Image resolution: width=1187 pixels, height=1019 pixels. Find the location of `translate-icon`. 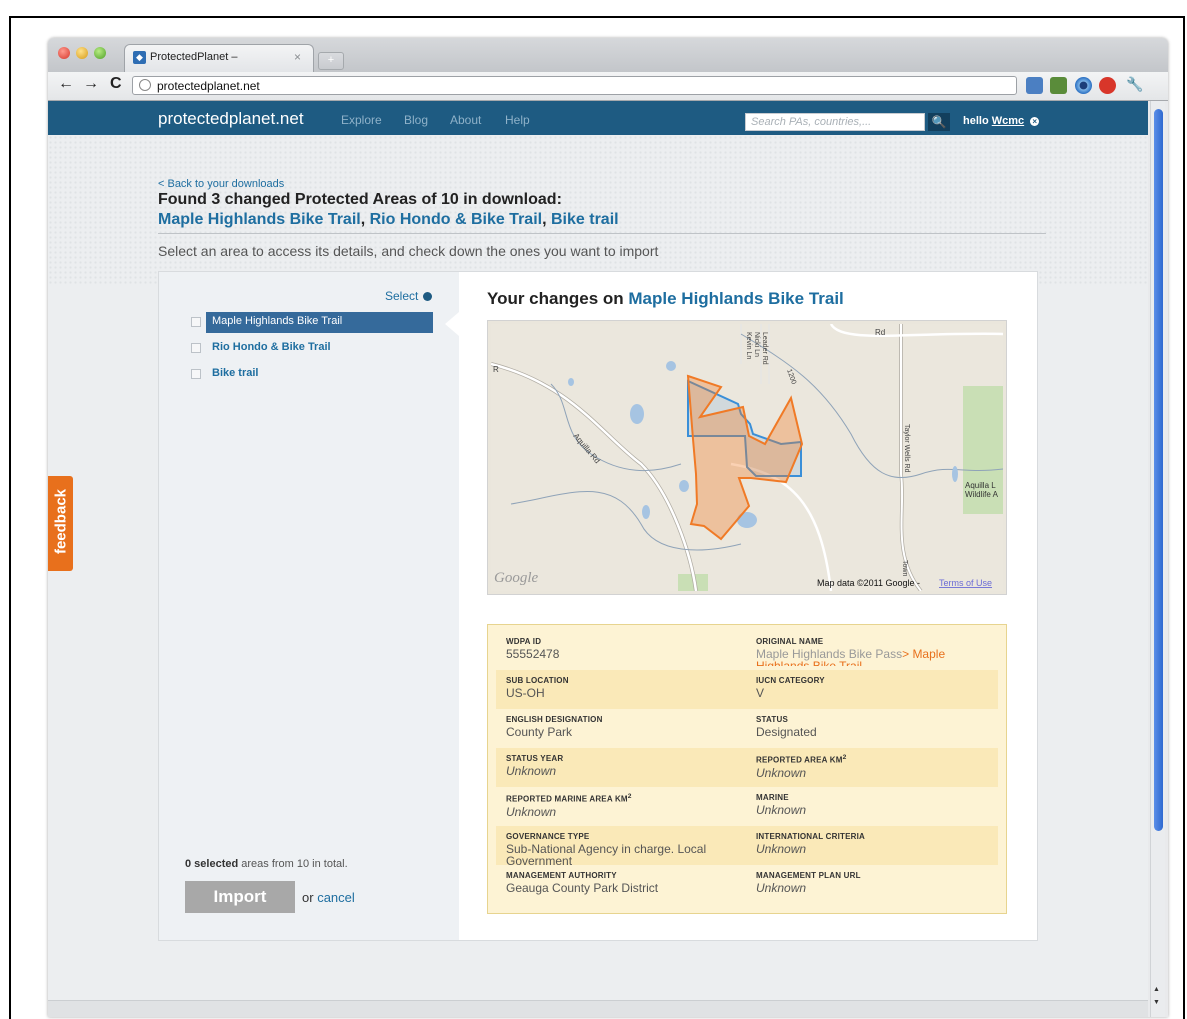

translate-icon is located at coordinates (1034, 85).